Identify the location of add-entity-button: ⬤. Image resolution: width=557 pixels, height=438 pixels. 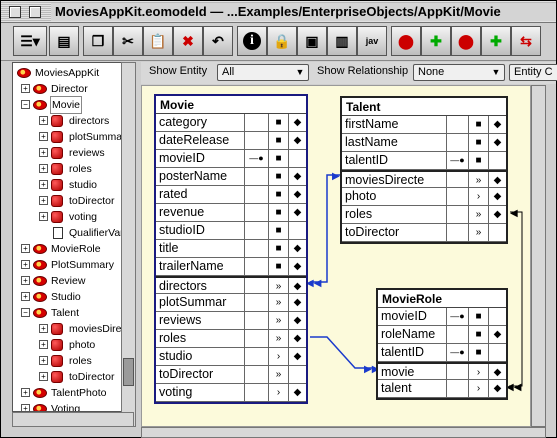
(406, 41).